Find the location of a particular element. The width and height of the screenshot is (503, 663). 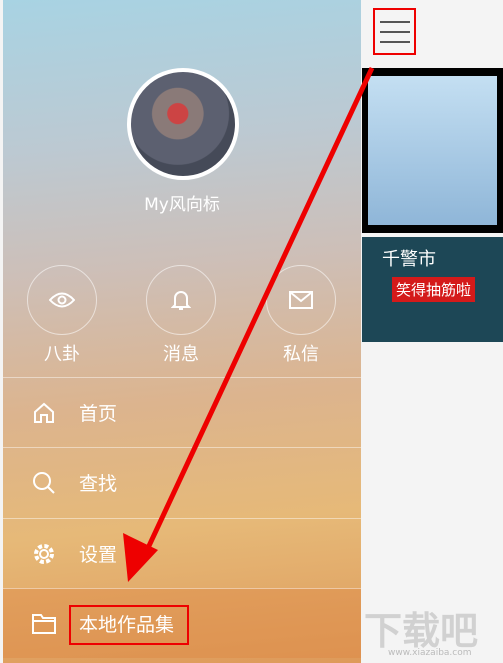

eye-icon is located at coordinates (62, 300).